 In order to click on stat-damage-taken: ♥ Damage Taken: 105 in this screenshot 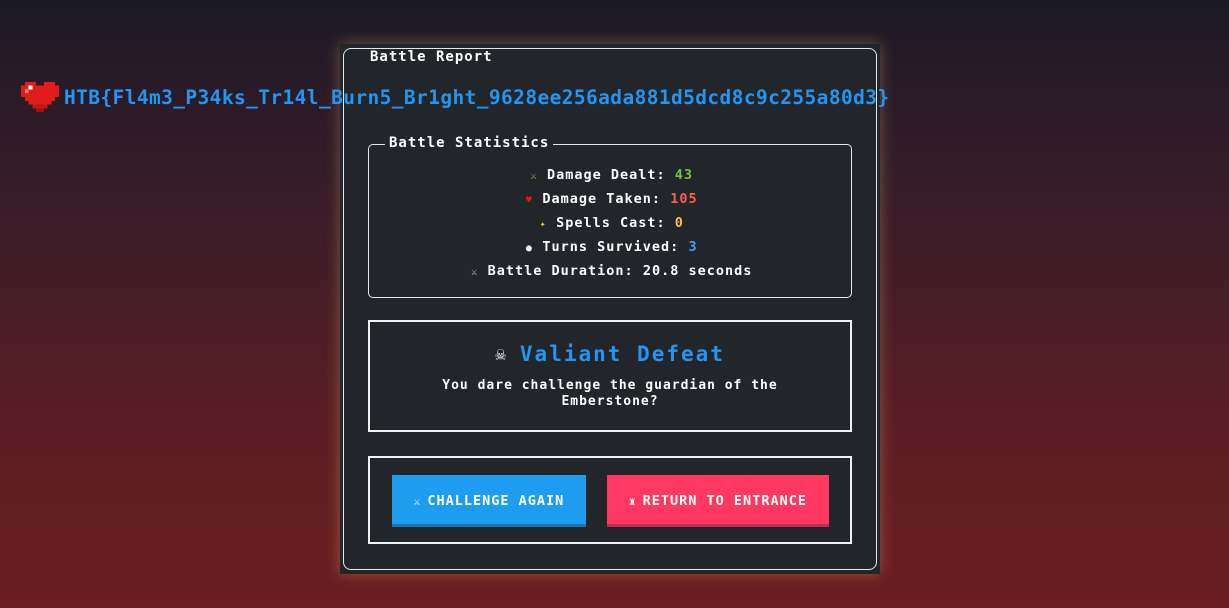, I will do `click(610, 199)`.